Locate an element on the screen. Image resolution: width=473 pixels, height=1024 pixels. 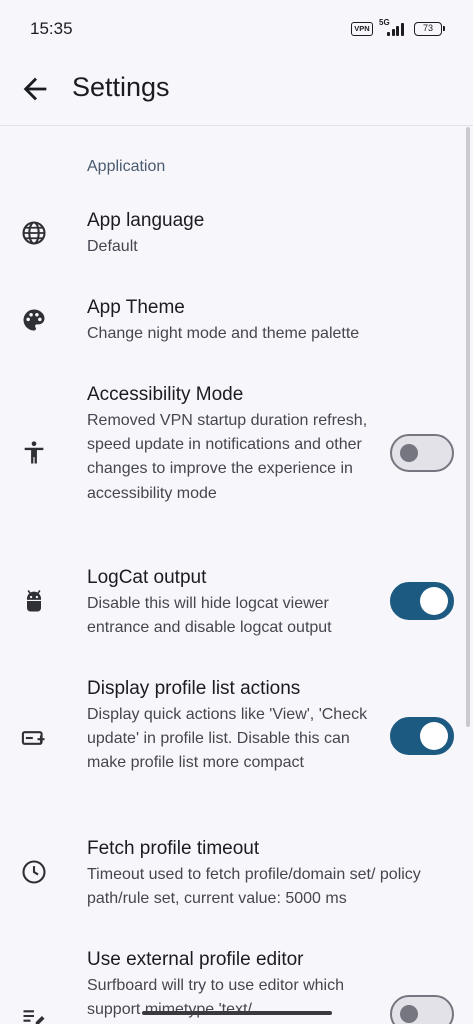
gesture-navigation-bar is located at coordinates (237, 1013).